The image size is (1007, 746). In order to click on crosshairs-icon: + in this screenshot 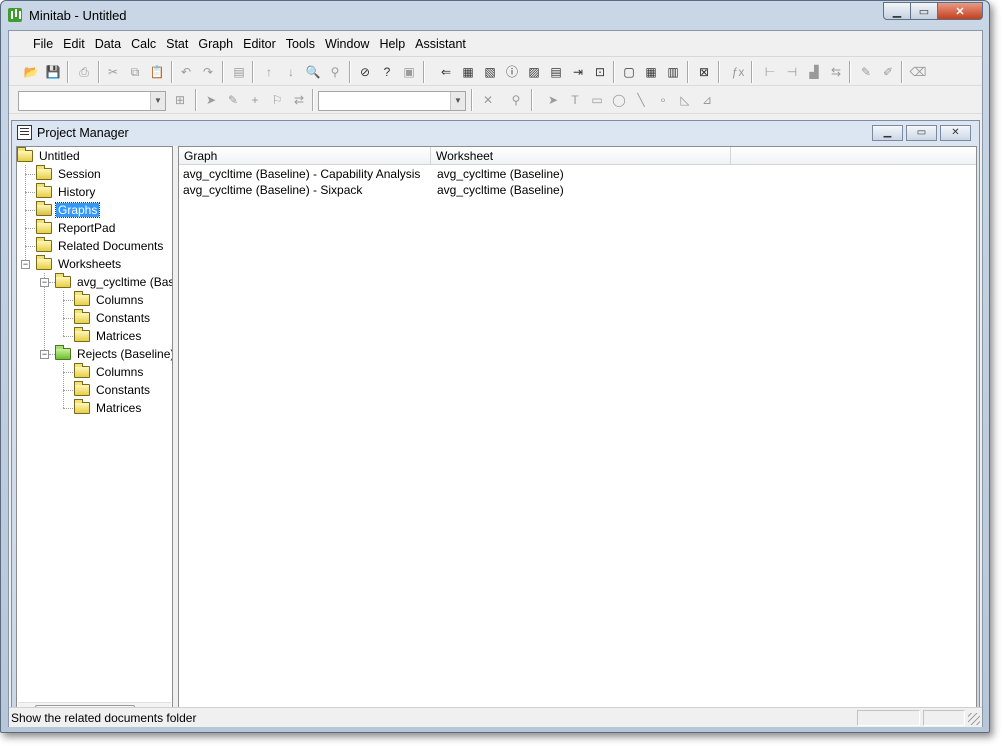, I will do `click(255, 100)`.